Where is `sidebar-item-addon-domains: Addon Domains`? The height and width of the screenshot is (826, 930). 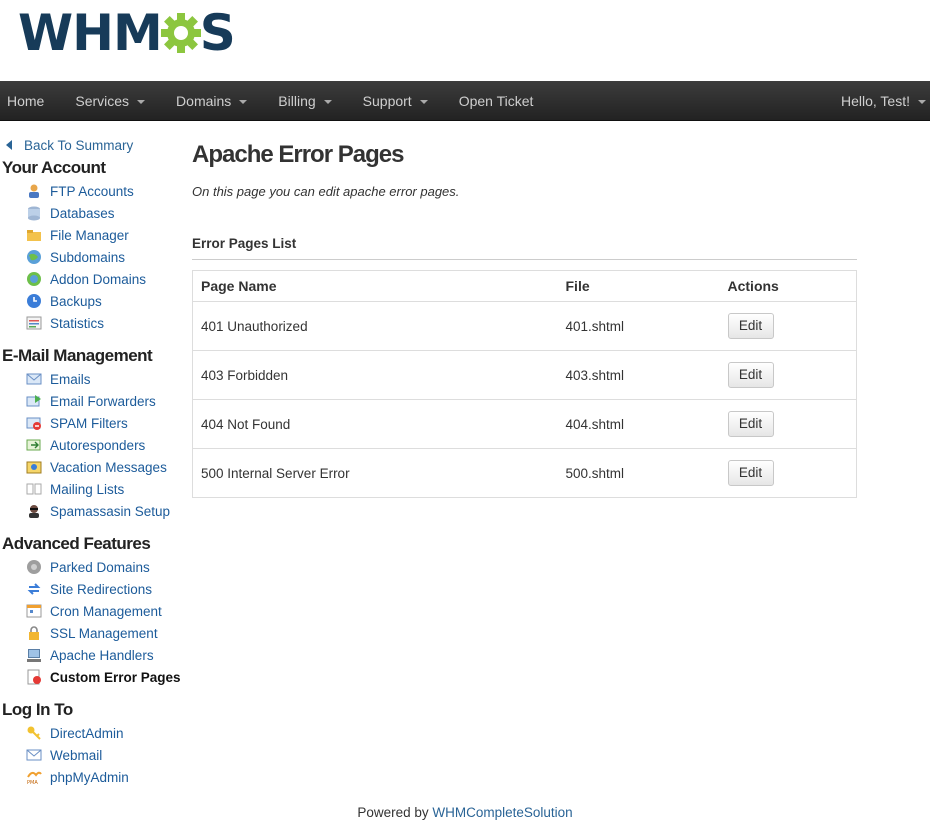
sidebar-item-addon-domains: Addon Domains is located at coordinates (92, 279).